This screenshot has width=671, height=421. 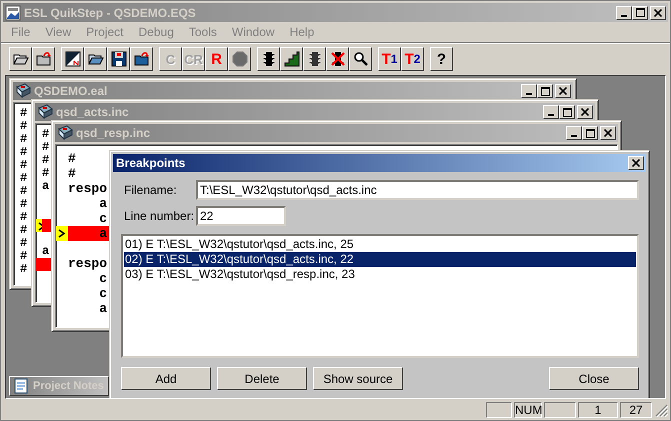 I want to click on crossed-traffic-light-icon, so click(x=338, y=59).